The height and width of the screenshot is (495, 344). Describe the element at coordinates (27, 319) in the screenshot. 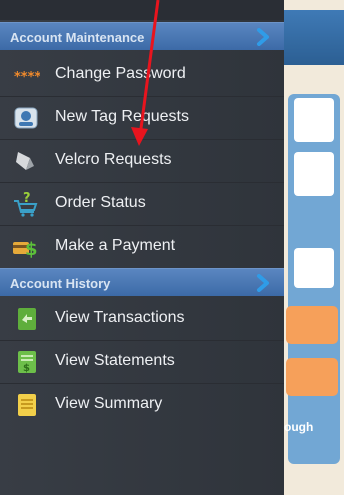

I see `transactions-document-icon` at that location.